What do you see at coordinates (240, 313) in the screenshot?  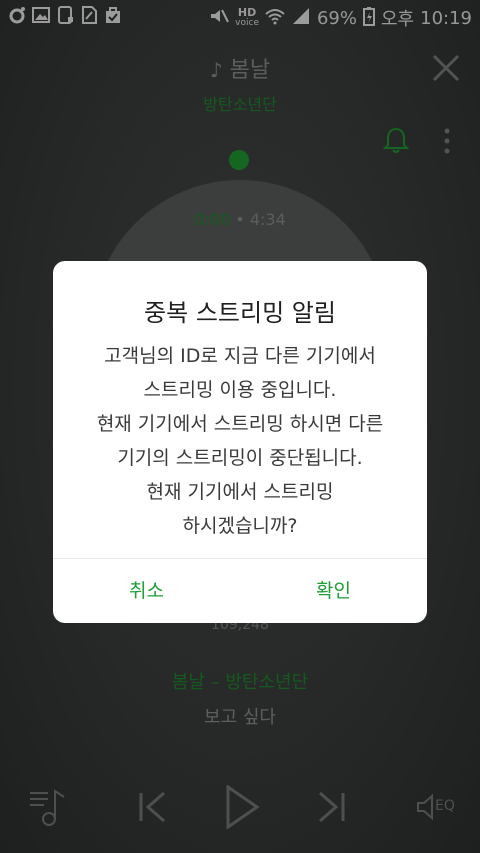 I see `dialog-title: 중복 스트리밍 알림` at bounding box center [240, 313].